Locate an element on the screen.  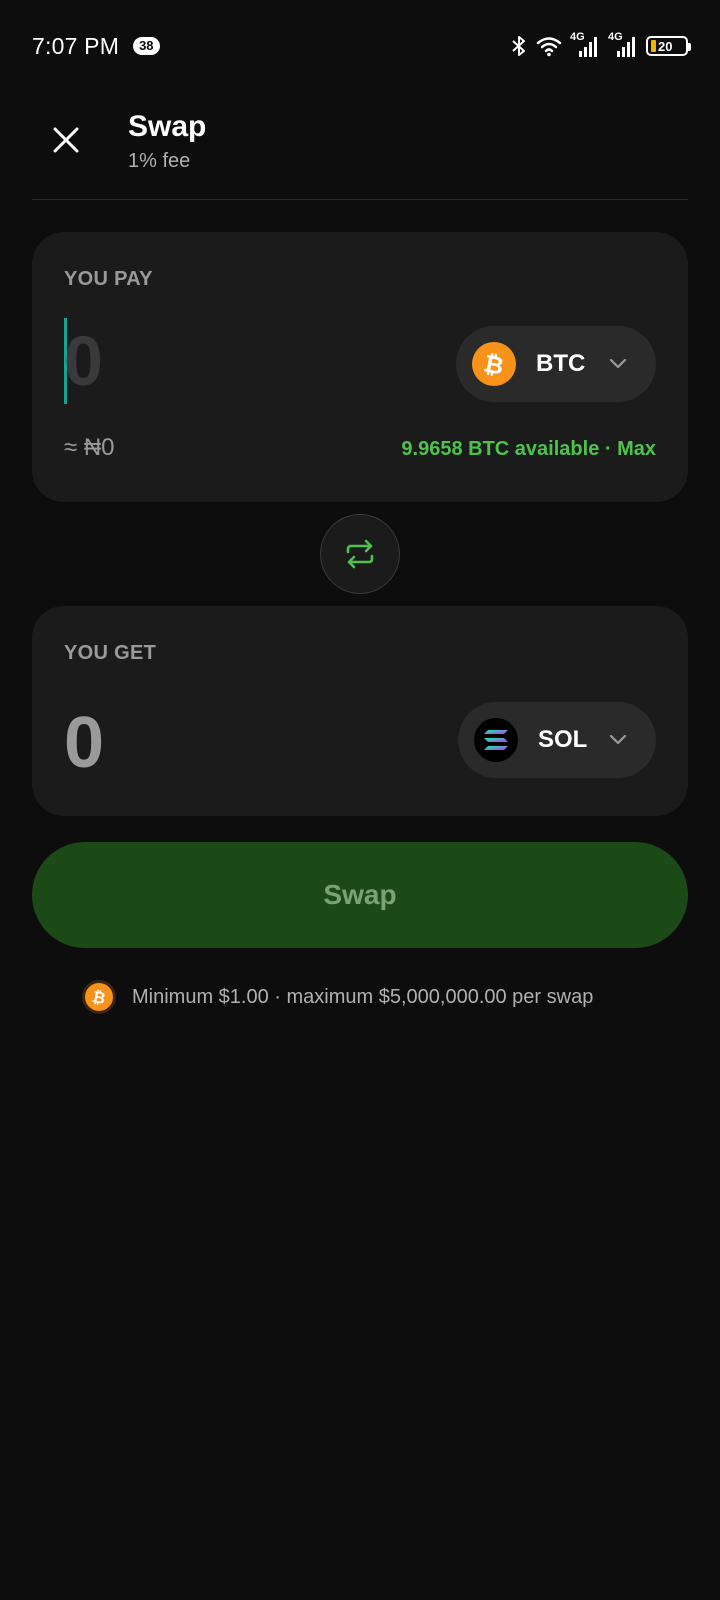
signal-2-icon: 4G is located at coordinates (623, 45).